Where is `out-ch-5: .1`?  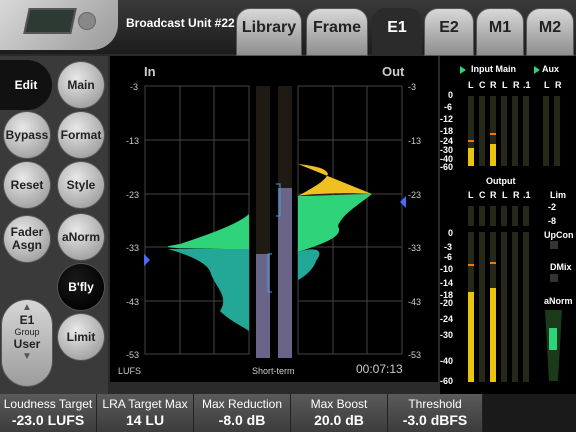 out-ch-5: .1 is located at coordinates (527, 195).